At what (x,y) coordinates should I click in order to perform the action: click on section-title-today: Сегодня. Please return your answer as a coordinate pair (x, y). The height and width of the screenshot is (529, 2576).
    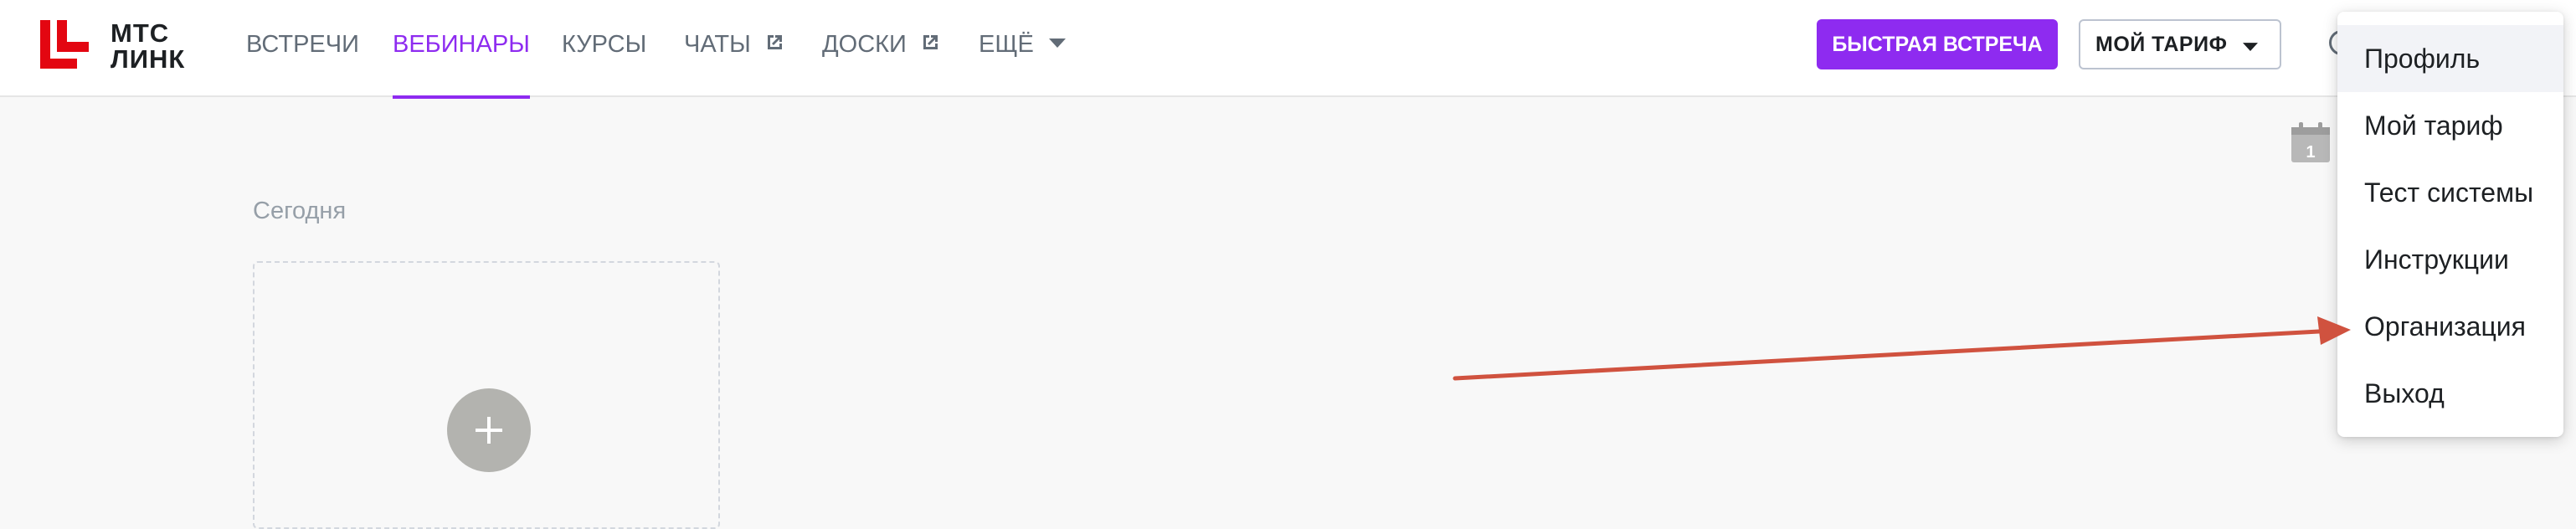
    Looking at the image, I should click on (300, 211).